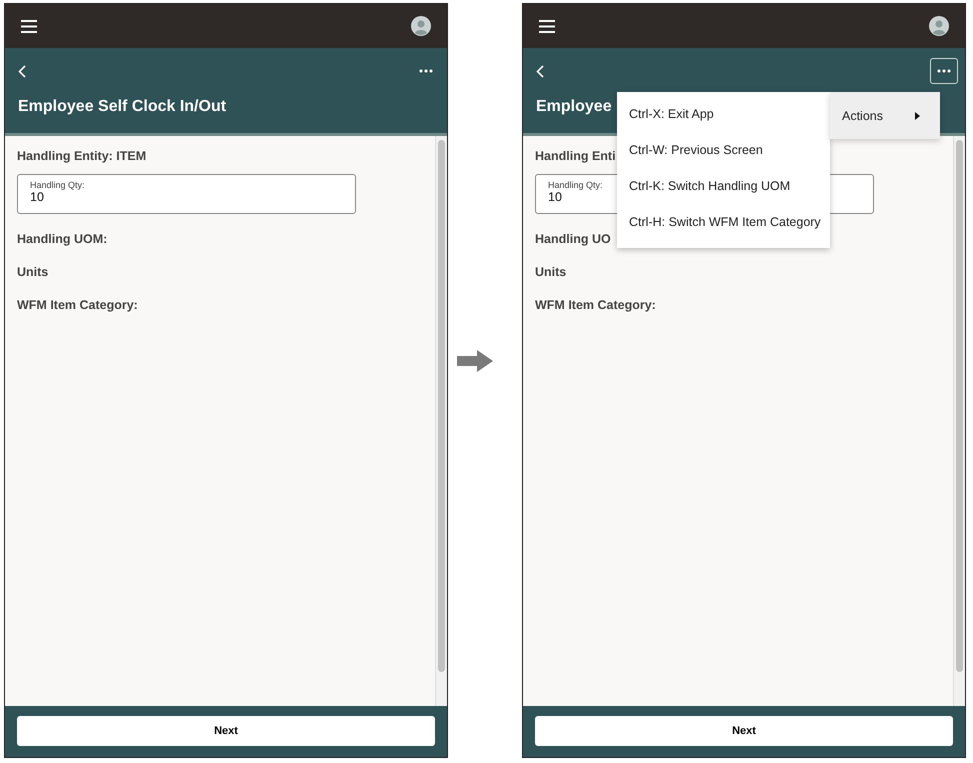 This screenshot has width=973, height=763. What do you see at coordinates (122, 107) in the screenshot?
I see `page-title: Employee Self Clock In/Out` at bounding box center [122, 107].